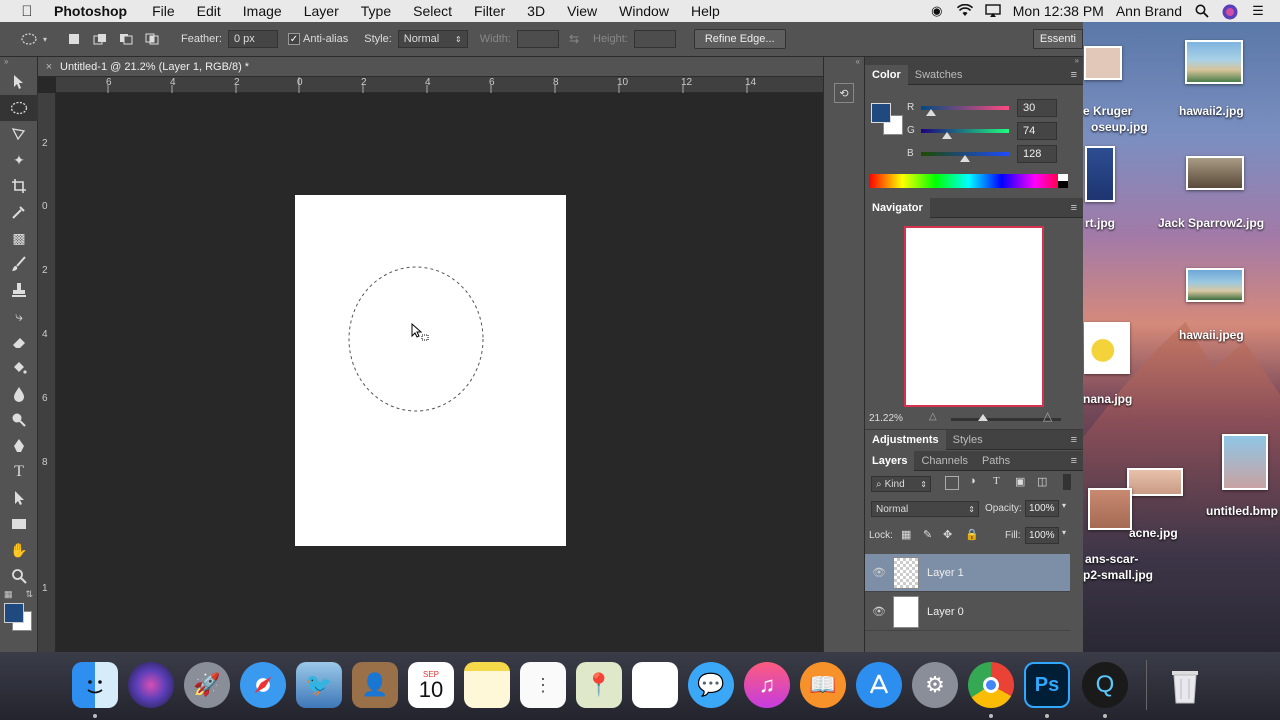  Describe the element at coordinates (19, 290) in the screenshot. I see `clone-stamp-tool-icon` at that location.